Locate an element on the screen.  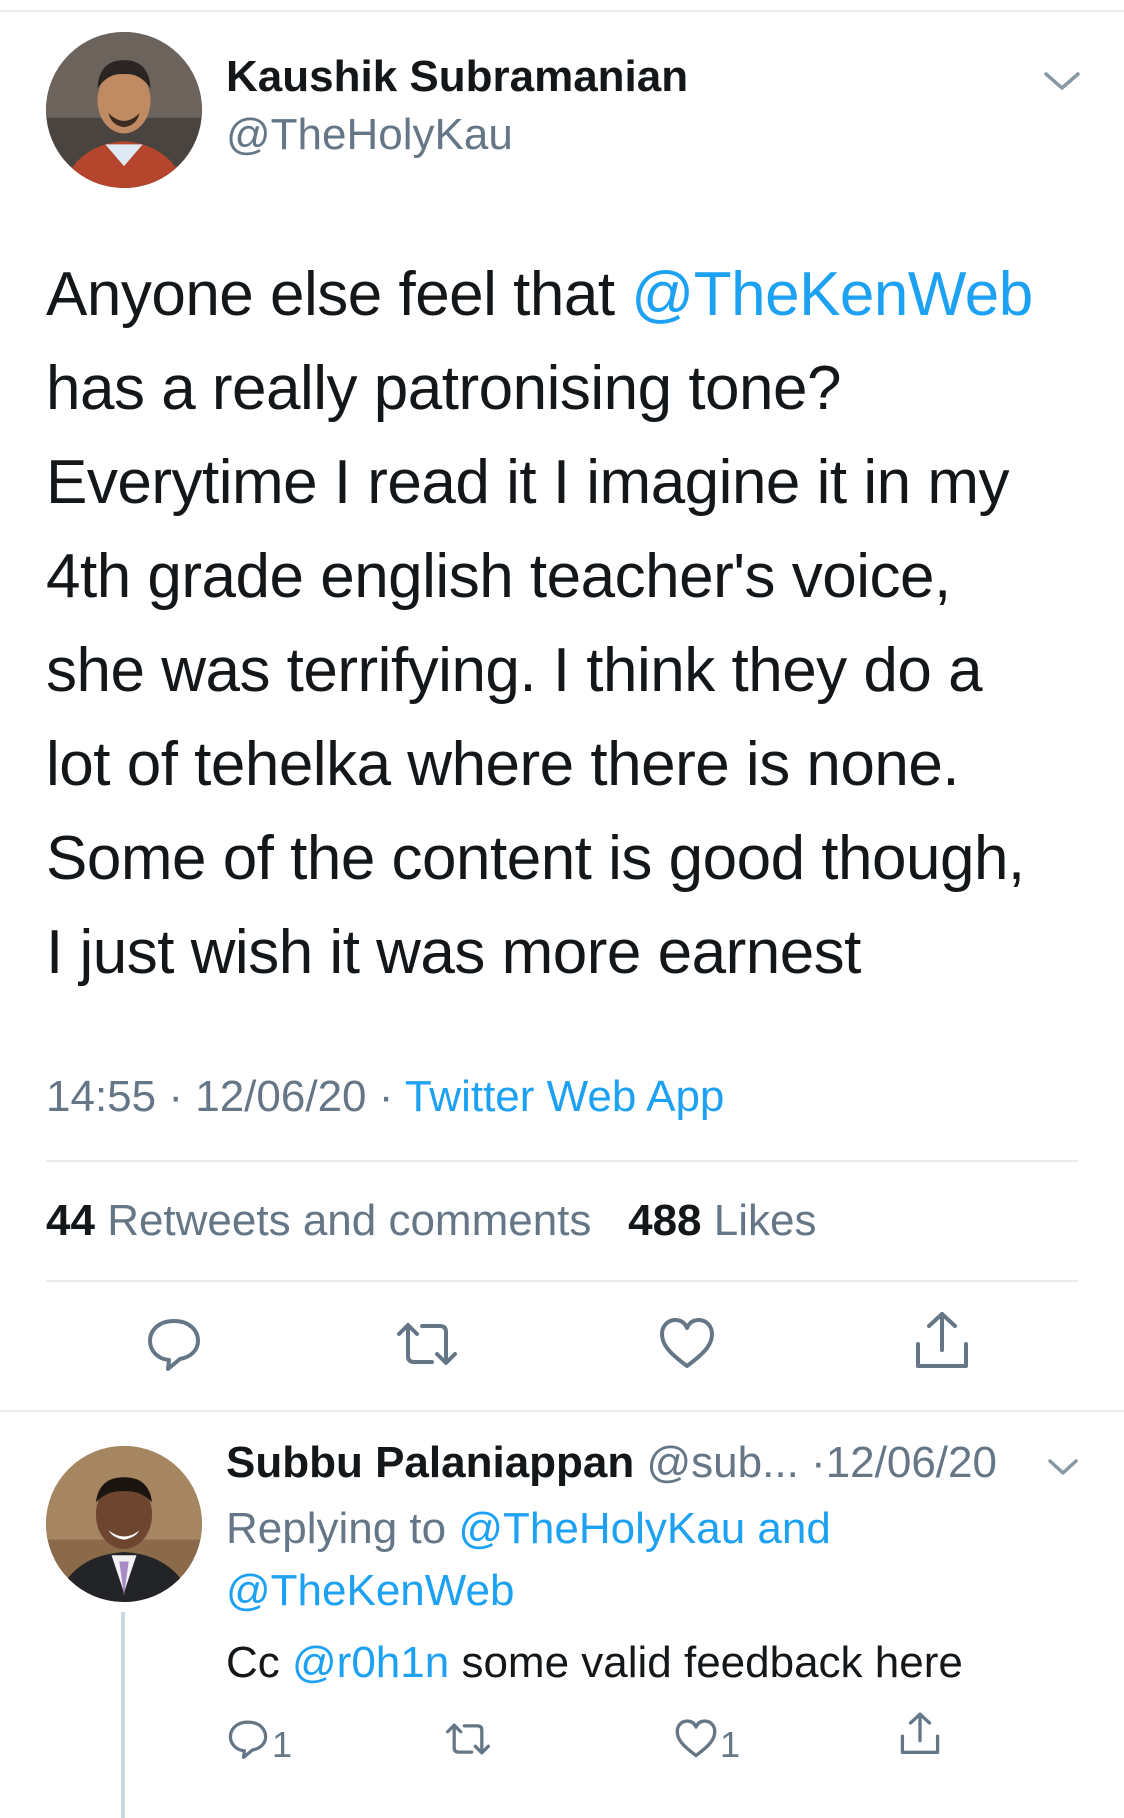
replying-to: Replying to @TheHolyKau and @TheKenWeb is located at coordinates (636, 1560).